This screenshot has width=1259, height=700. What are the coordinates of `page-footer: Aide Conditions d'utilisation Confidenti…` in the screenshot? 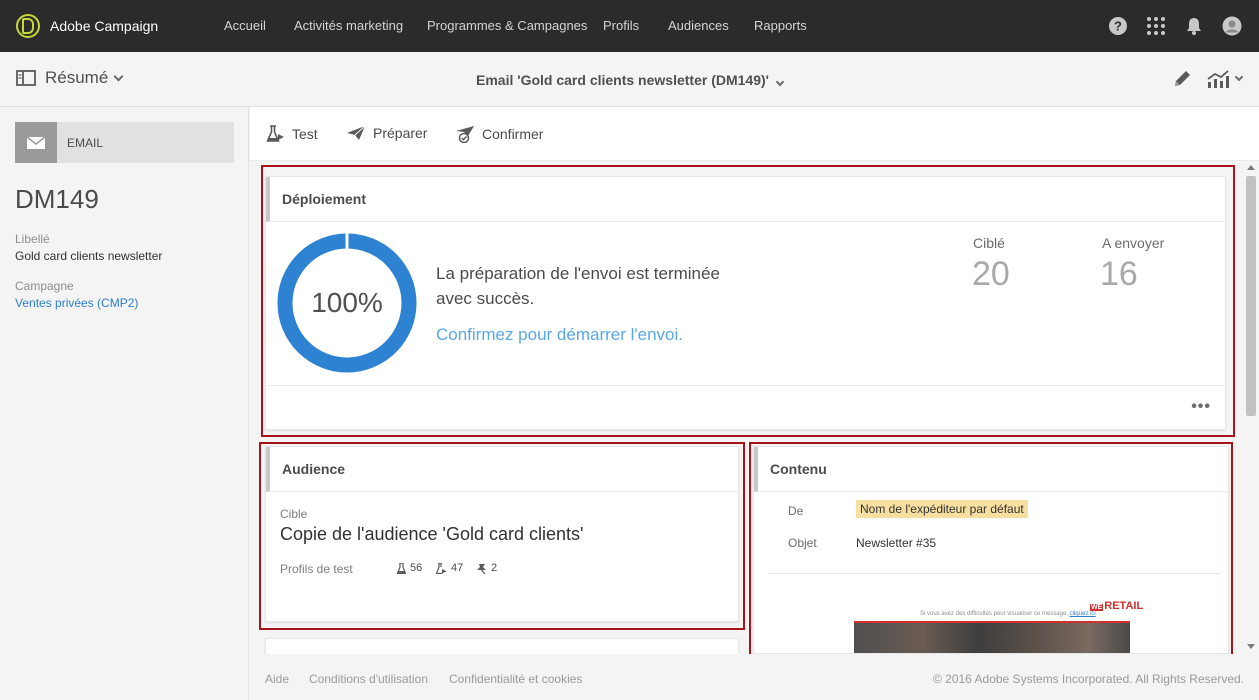 It's located at (754, 677).